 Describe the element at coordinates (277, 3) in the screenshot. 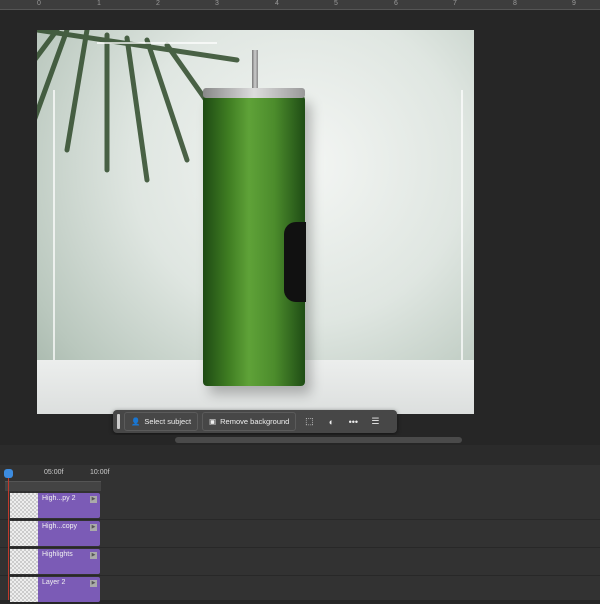

I see `ruler-tick: 4` at that location.